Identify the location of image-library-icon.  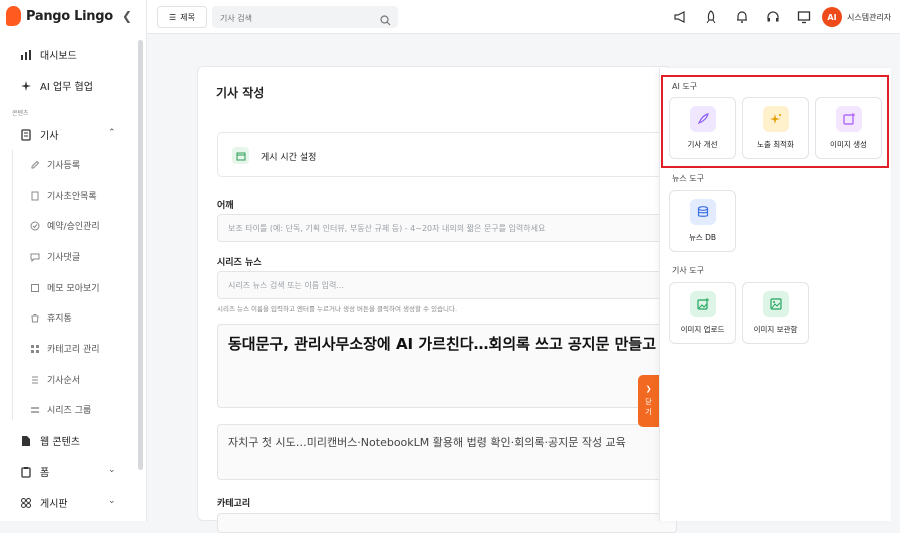
(775, 304).